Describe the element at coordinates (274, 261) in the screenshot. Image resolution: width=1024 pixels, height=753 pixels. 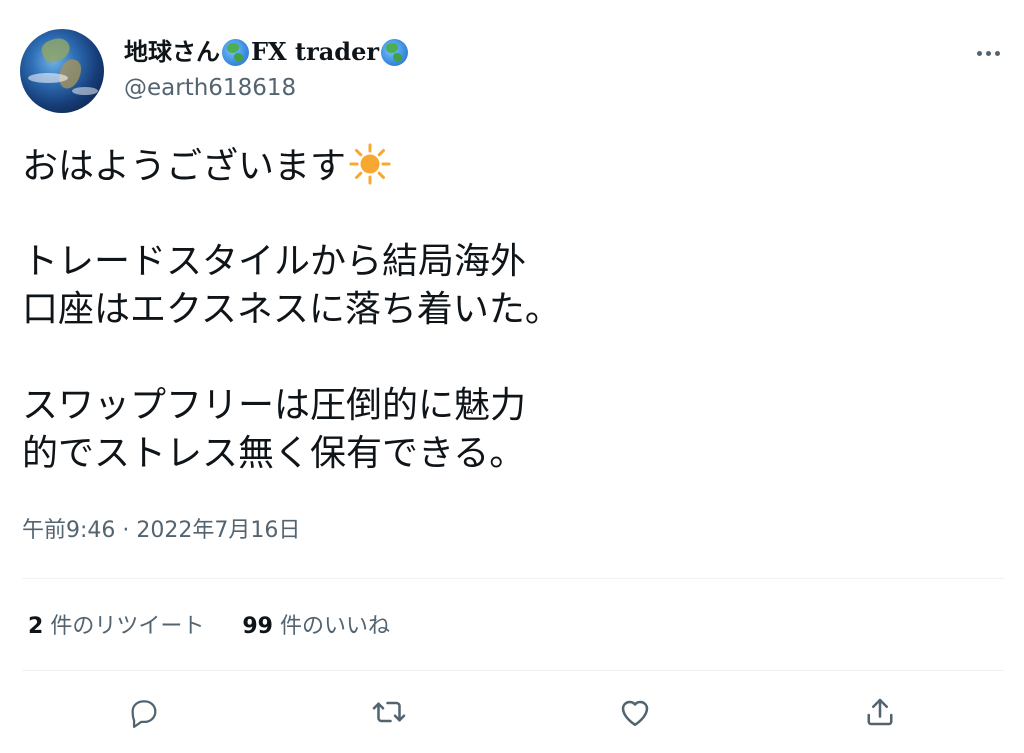
I see `tweet-line: トレードスタイルから結局海外` at that location.